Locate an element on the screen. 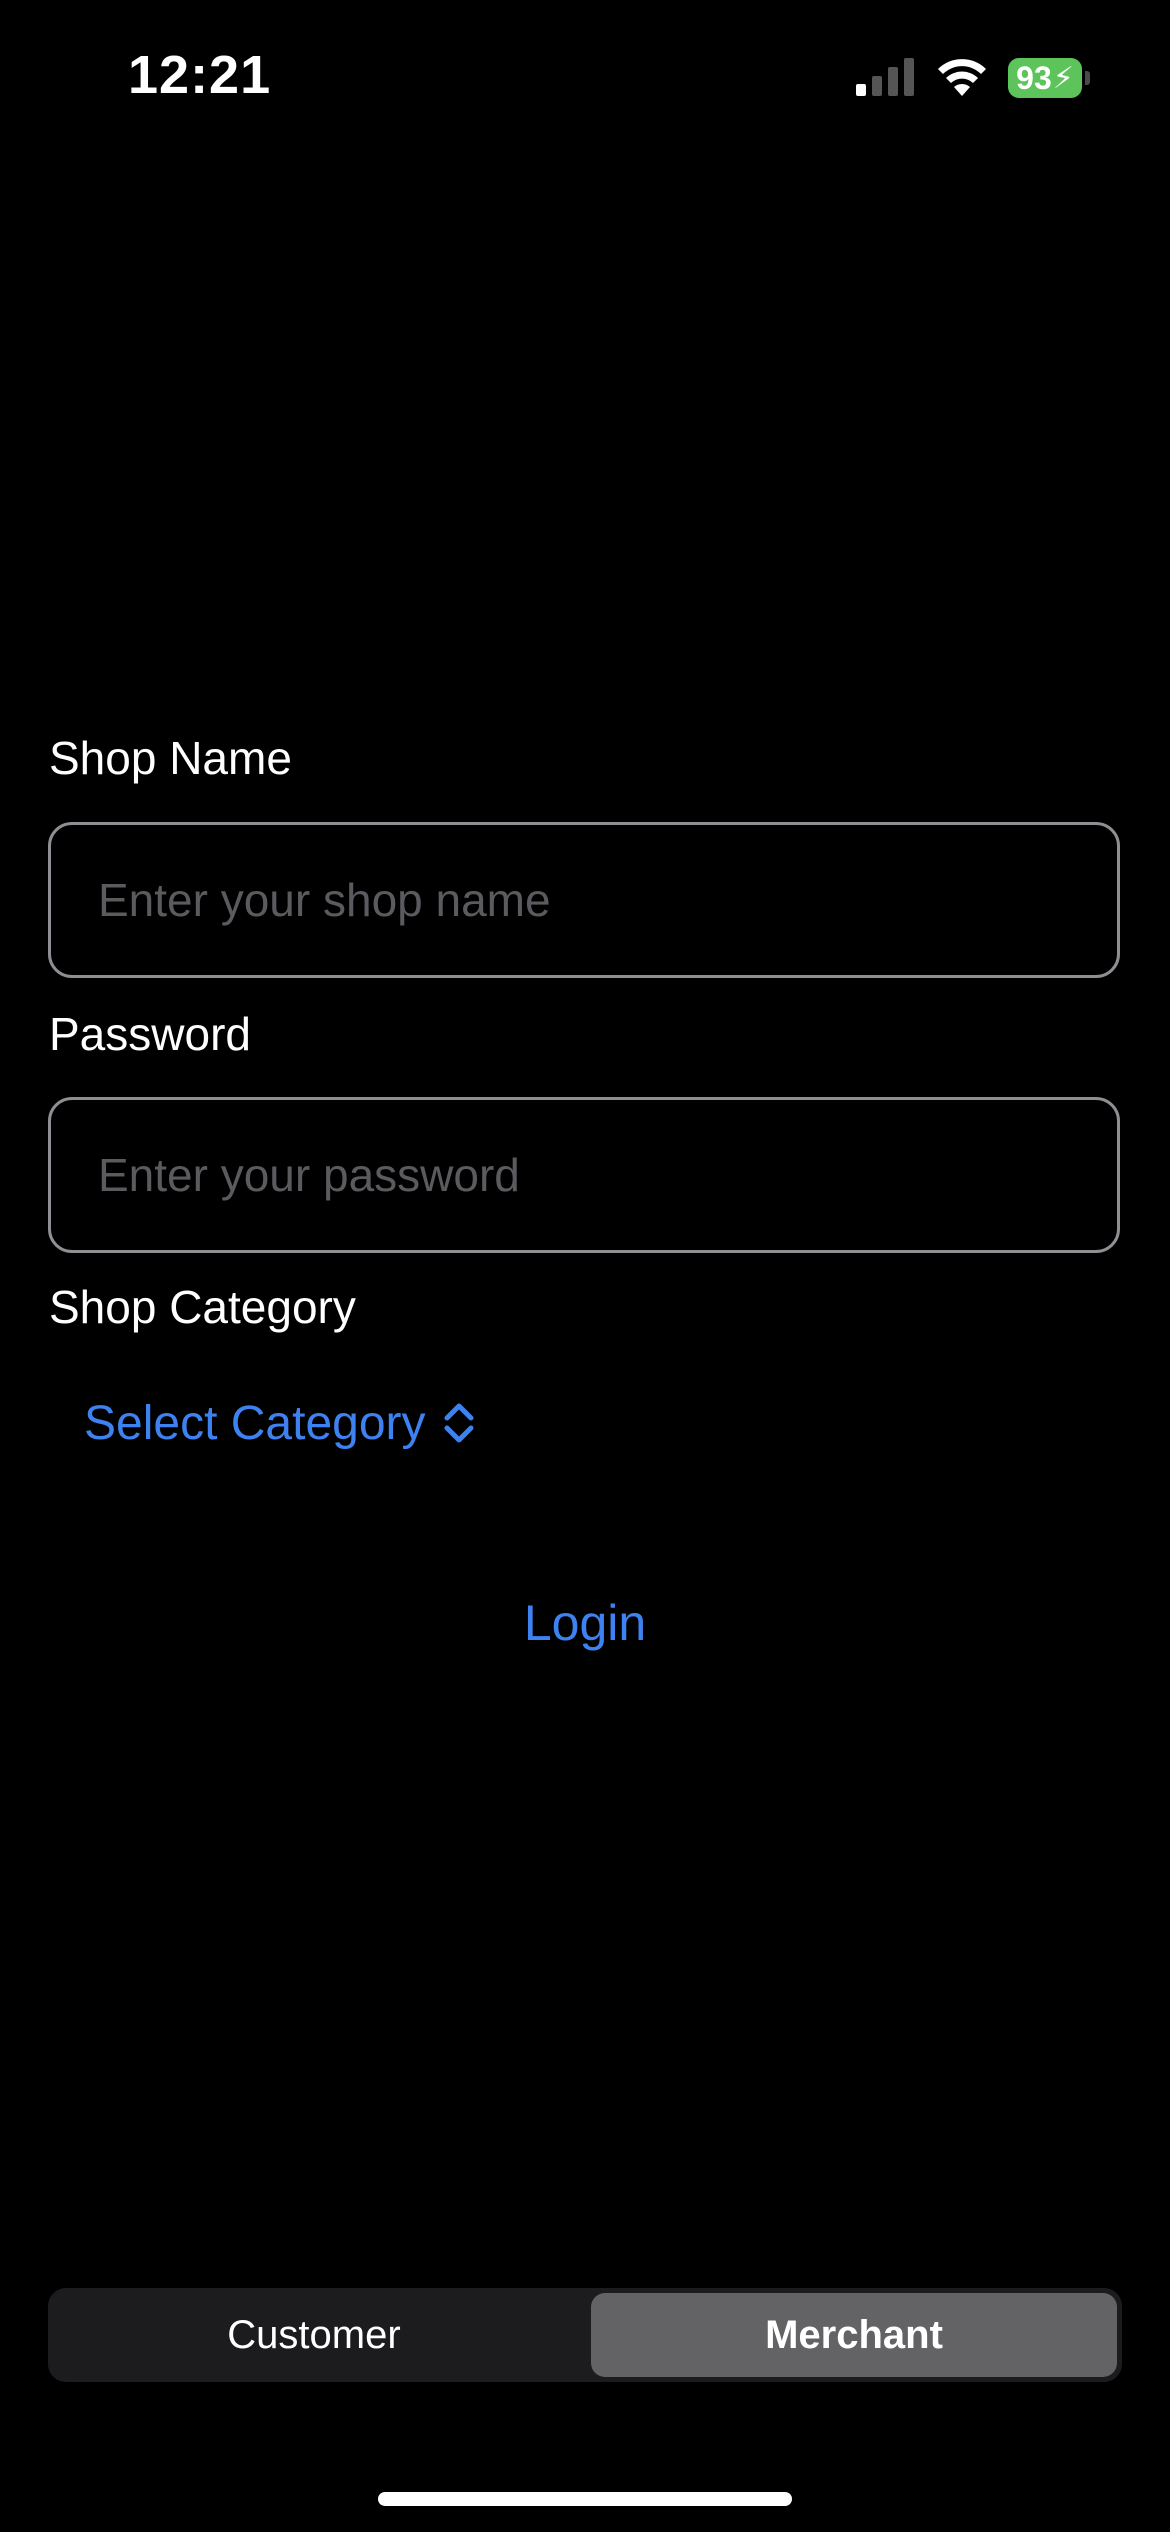 Image resolution: width=1170 pixels, height=2532 pixels. shop-name-field-container is located at coordinates (584, 900).